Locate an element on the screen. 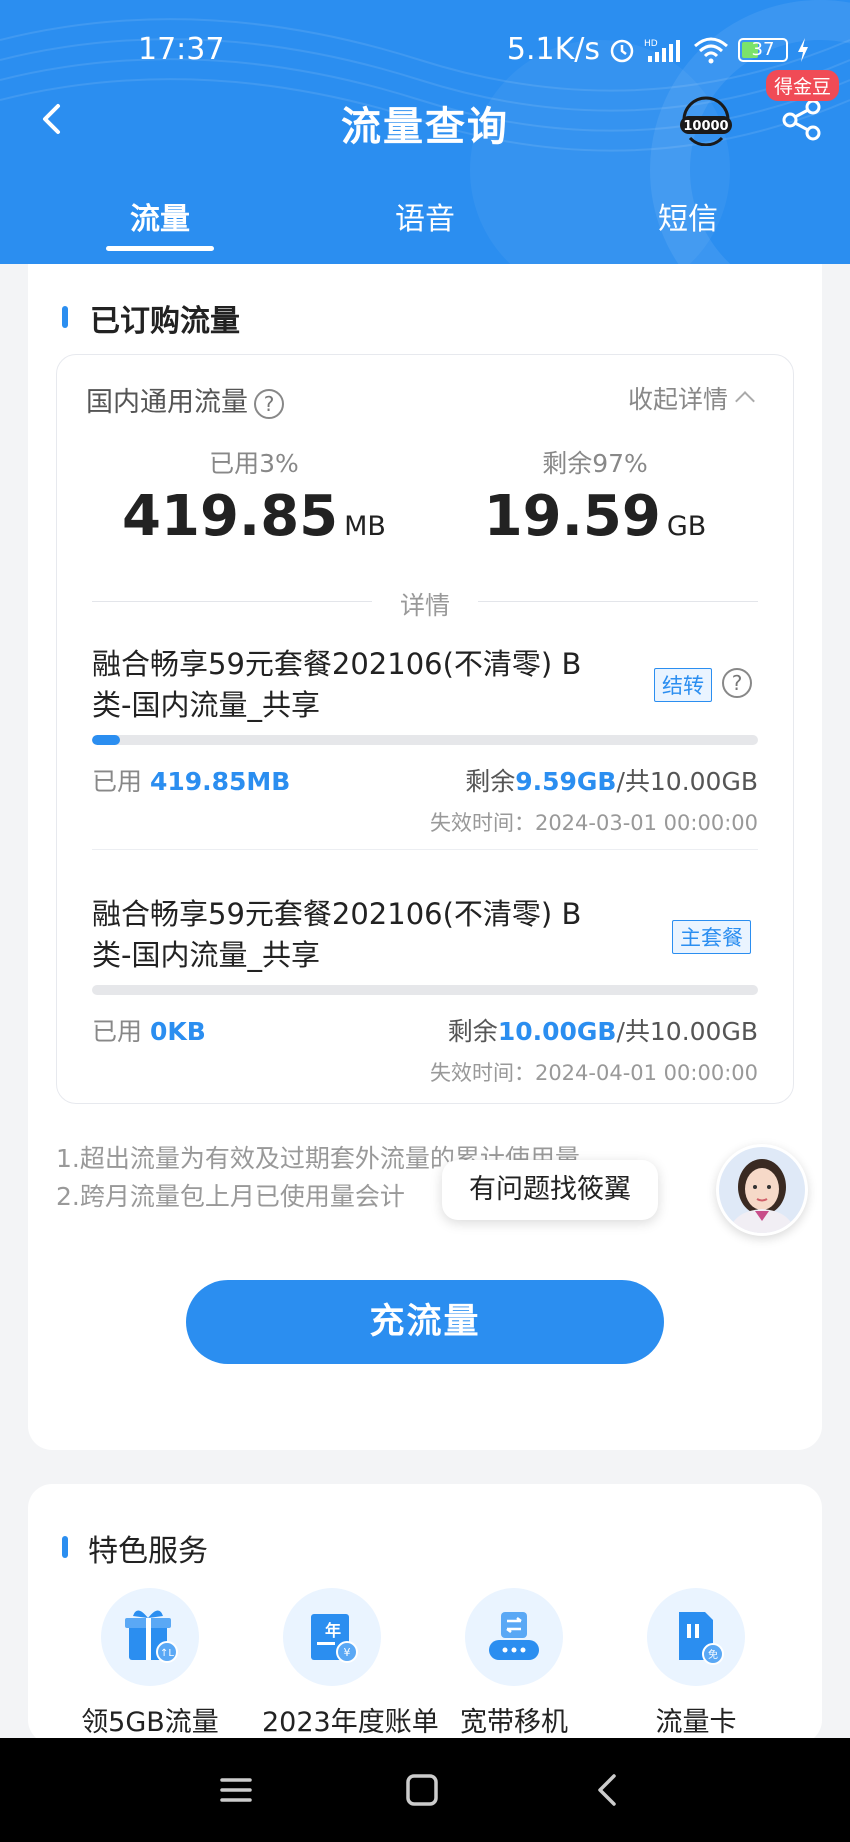 Image resolution: width=850 pixels, height=1842 pixels. package-help-icon: ? is located at coordinates (737, 683).